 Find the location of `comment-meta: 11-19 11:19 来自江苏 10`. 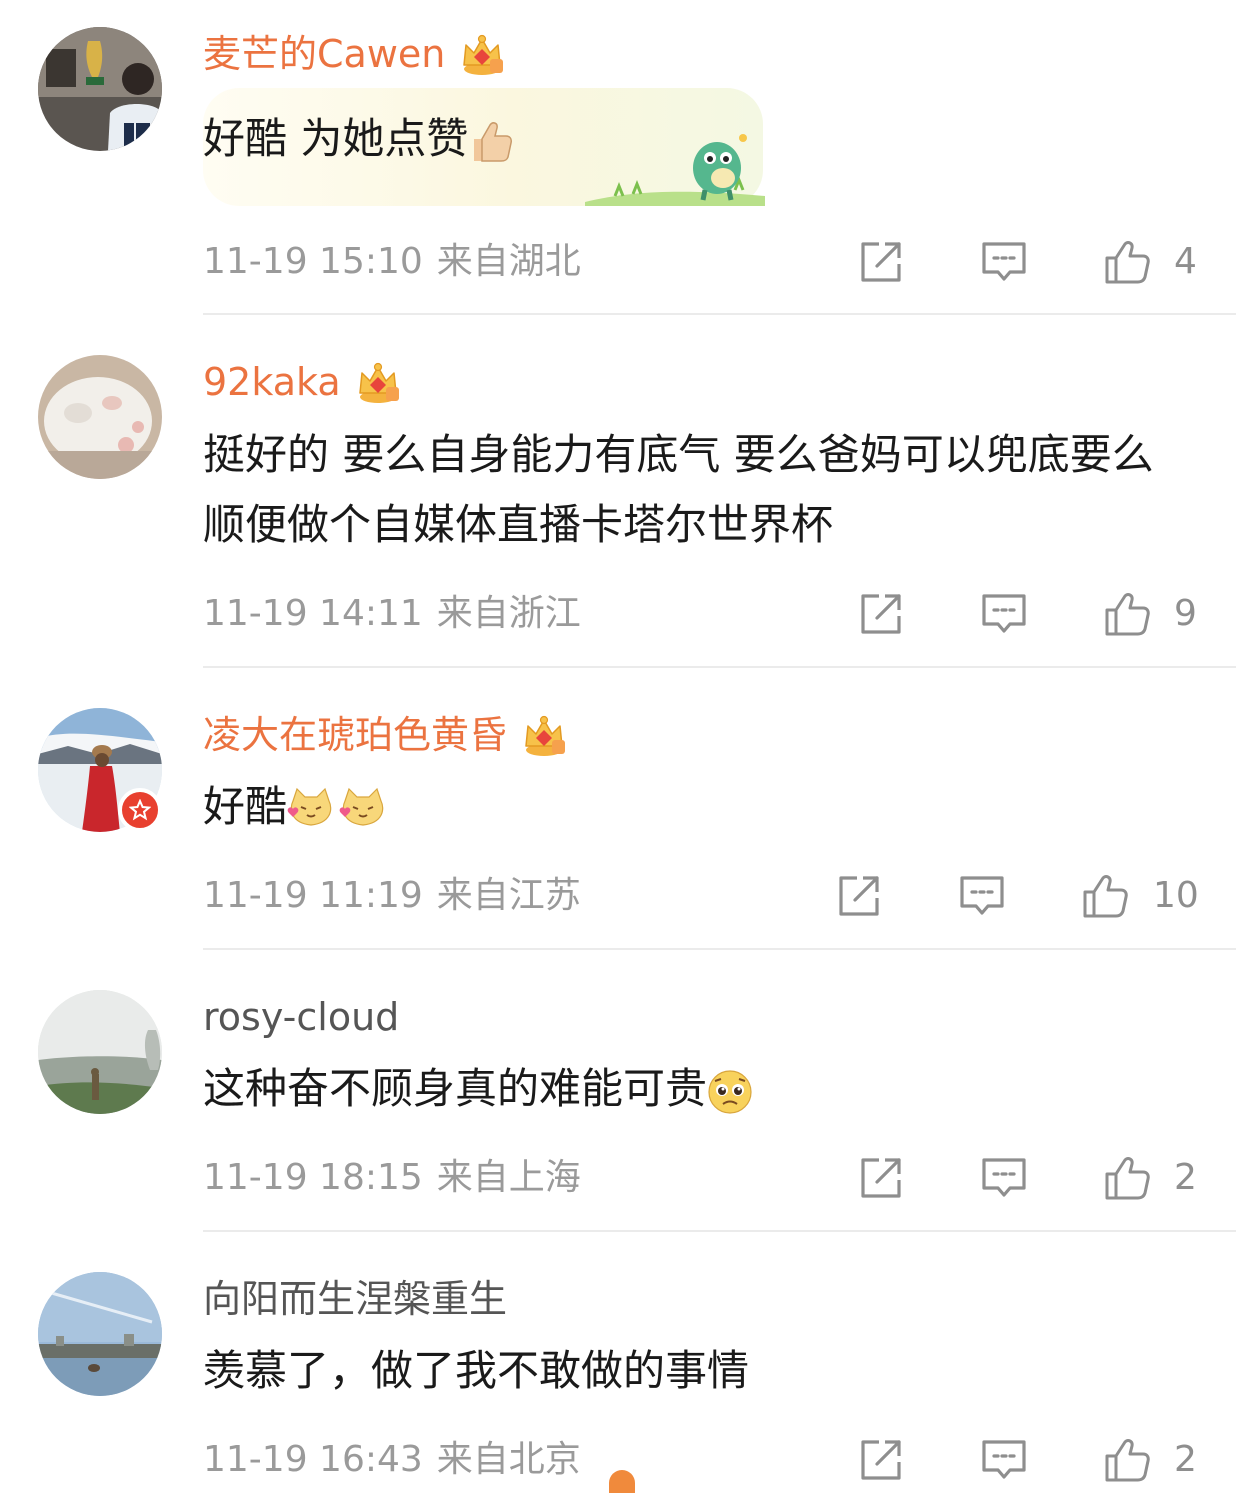

comment-meta: 11-19 11:19 来自江苏 10 is located at coordinates (618, 896).